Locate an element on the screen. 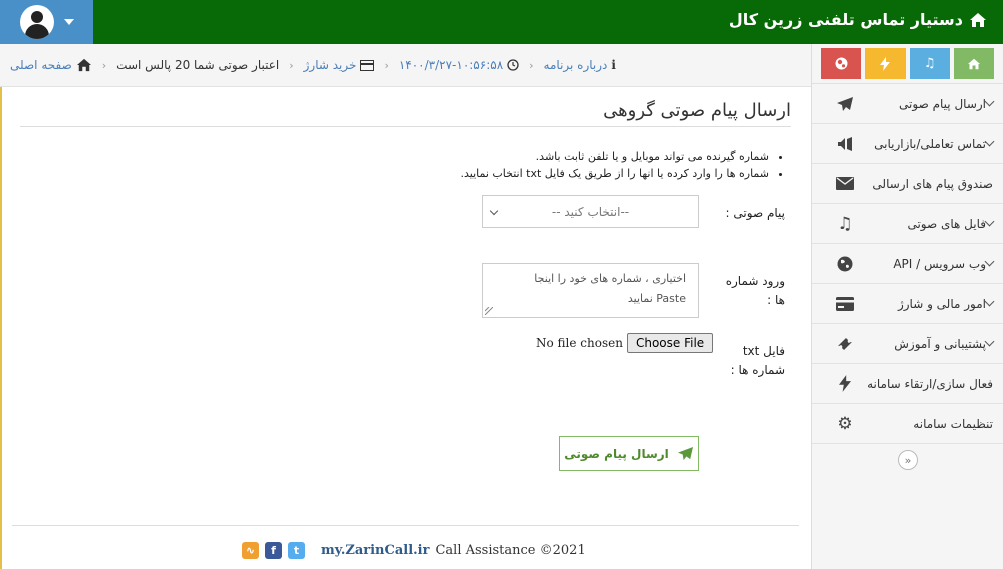  collapse-sidebar-button: » is located at coordinates (908, 460).